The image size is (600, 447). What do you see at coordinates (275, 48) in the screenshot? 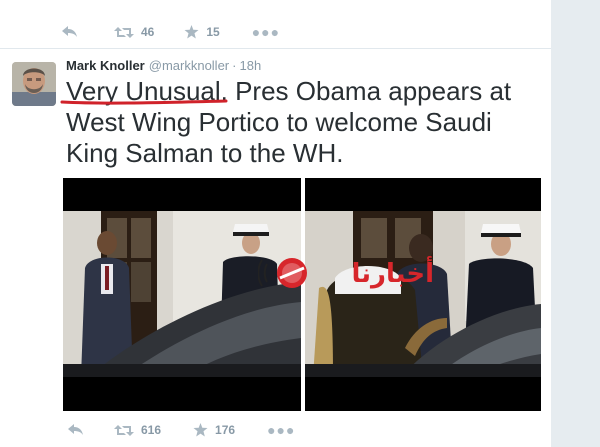
I see `tweet-divider` at bounding box center [275, 48].